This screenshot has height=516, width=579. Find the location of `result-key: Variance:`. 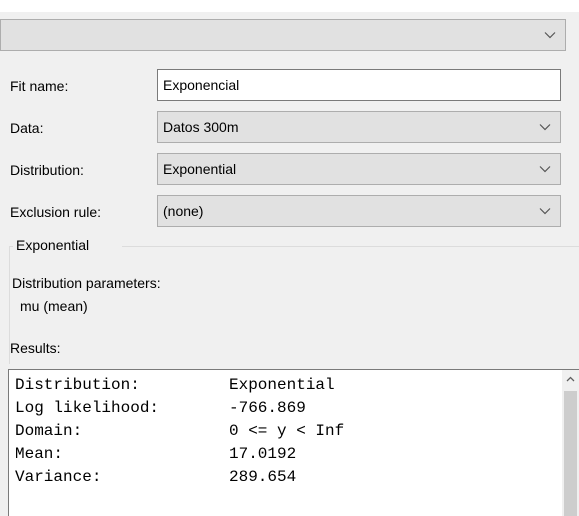

result-key: Variance: is located at coordinates (58, 477).